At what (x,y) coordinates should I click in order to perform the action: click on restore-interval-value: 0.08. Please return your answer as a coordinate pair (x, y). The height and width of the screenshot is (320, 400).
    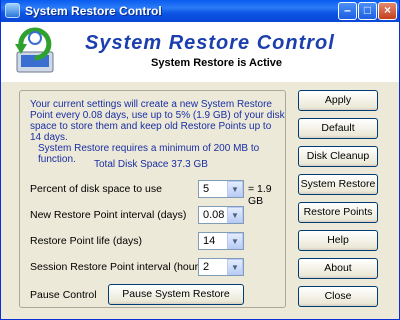
    Looking at the image, I should click on (214, 215).